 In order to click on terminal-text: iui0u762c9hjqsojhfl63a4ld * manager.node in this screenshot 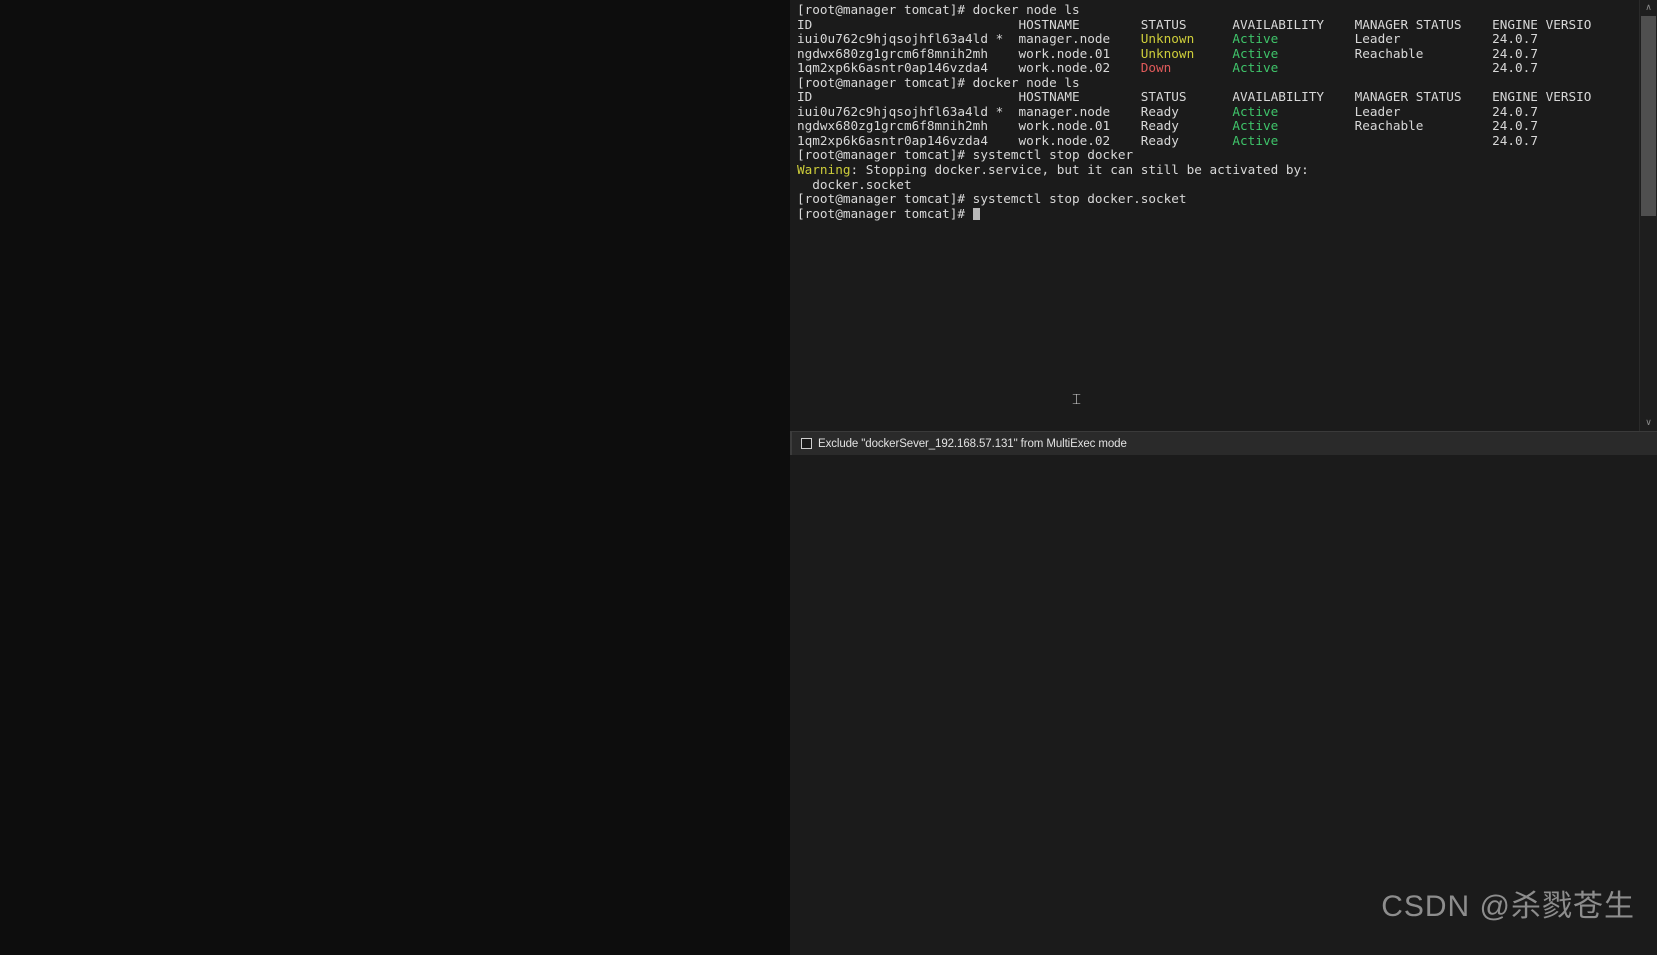, I will do `click(969, 39)`.